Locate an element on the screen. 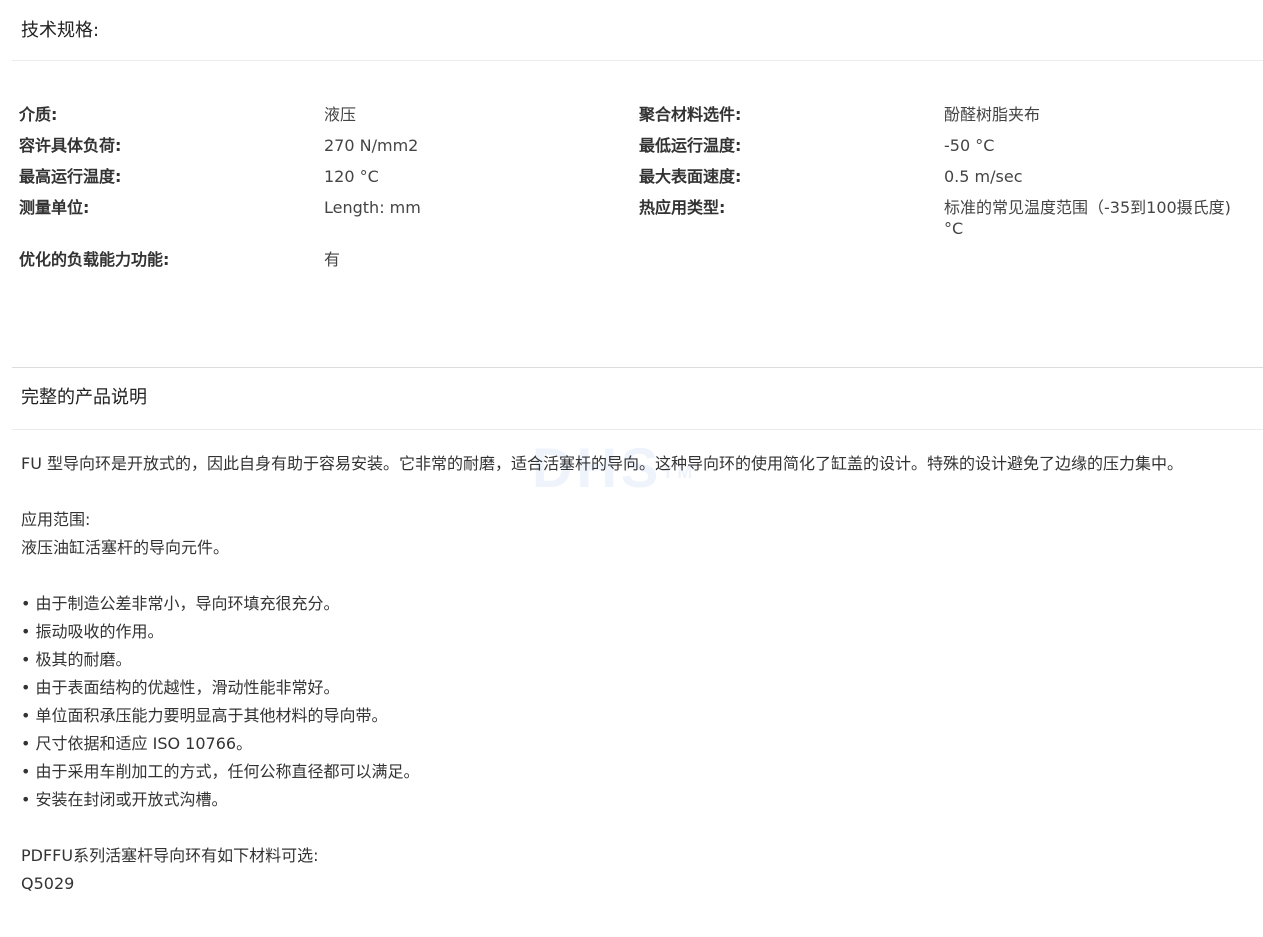 This screenshot has width=1263, height=937. application-text: 液压油缸活塞杆的导向元件。 is located at coordinates (125, 547).